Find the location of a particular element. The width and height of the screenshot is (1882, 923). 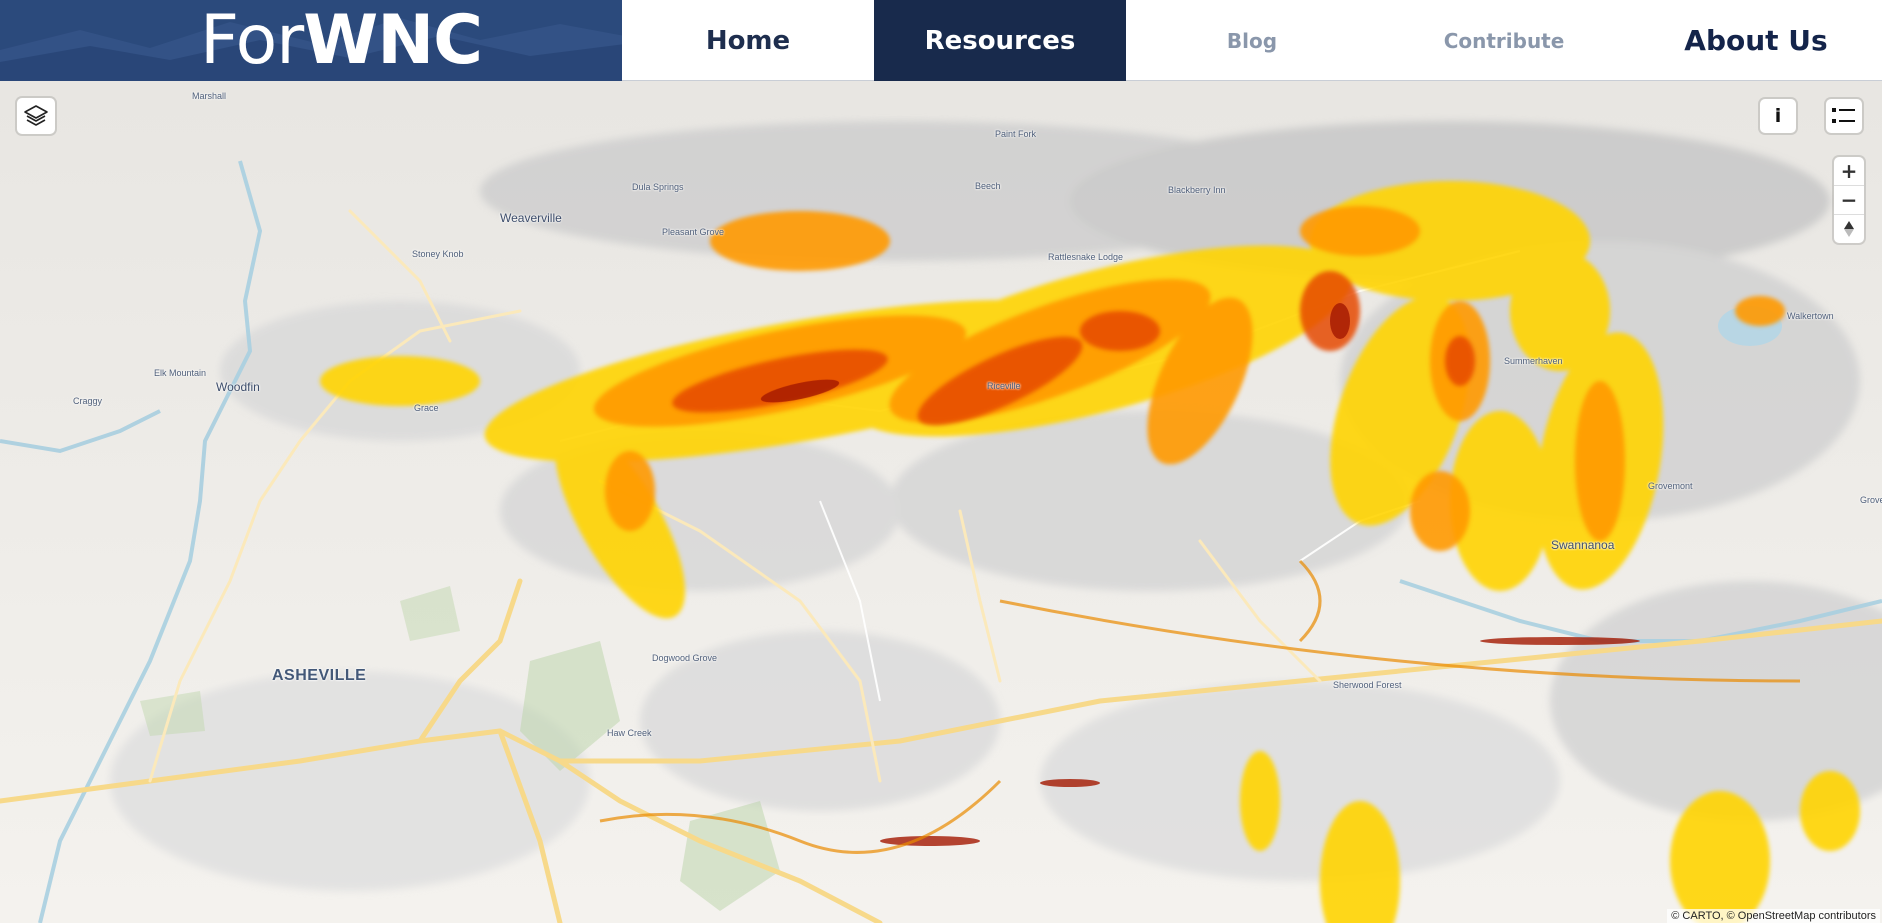

place-label: Elk Mountain is located at coordinates (180, 373).